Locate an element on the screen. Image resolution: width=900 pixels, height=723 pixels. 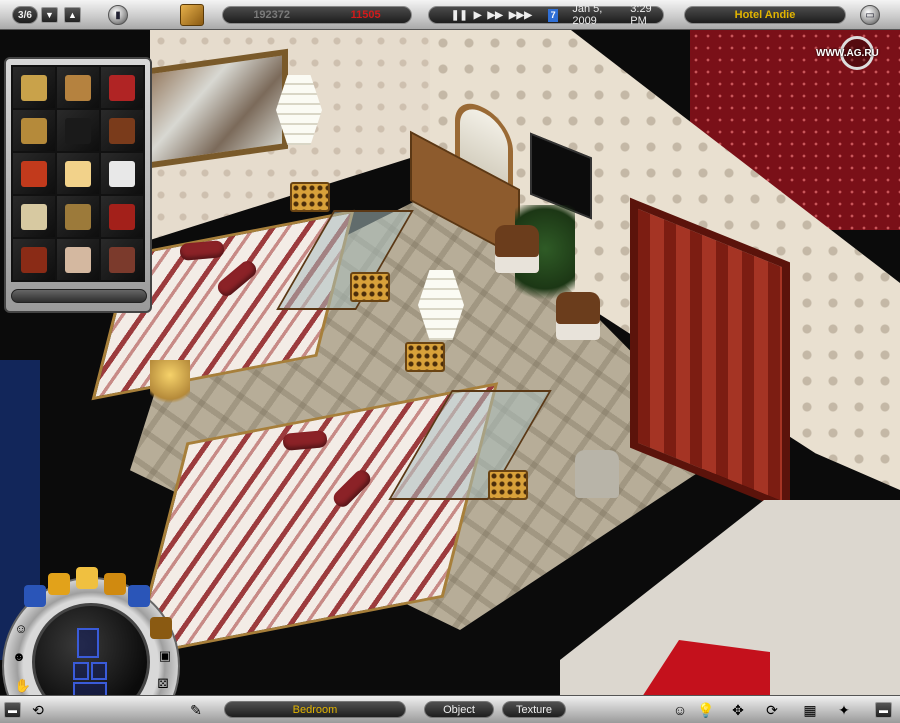
fast-forward-icon: ▶▶ is located at coordinates (494, 15).